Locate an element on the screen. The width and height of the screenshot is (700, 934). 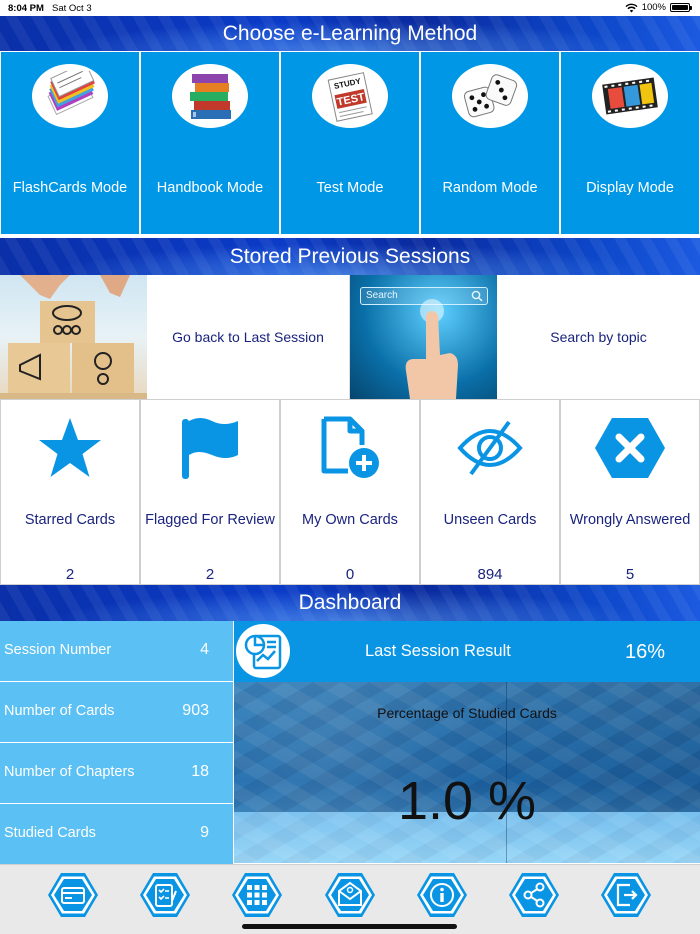
home-indicator is located at coordinates (349, 926).